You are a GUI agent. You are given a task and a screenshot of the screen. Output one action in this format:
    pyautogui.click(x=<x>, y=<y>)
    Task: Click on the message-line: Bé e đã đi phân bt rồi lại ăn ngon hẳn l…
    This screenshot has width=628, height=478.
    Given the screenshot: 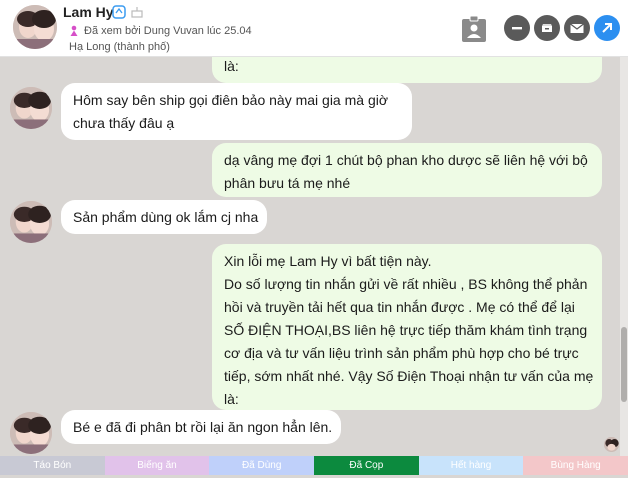 What is the action you would take?
    pyautogui.click(x=203, y=427)
    